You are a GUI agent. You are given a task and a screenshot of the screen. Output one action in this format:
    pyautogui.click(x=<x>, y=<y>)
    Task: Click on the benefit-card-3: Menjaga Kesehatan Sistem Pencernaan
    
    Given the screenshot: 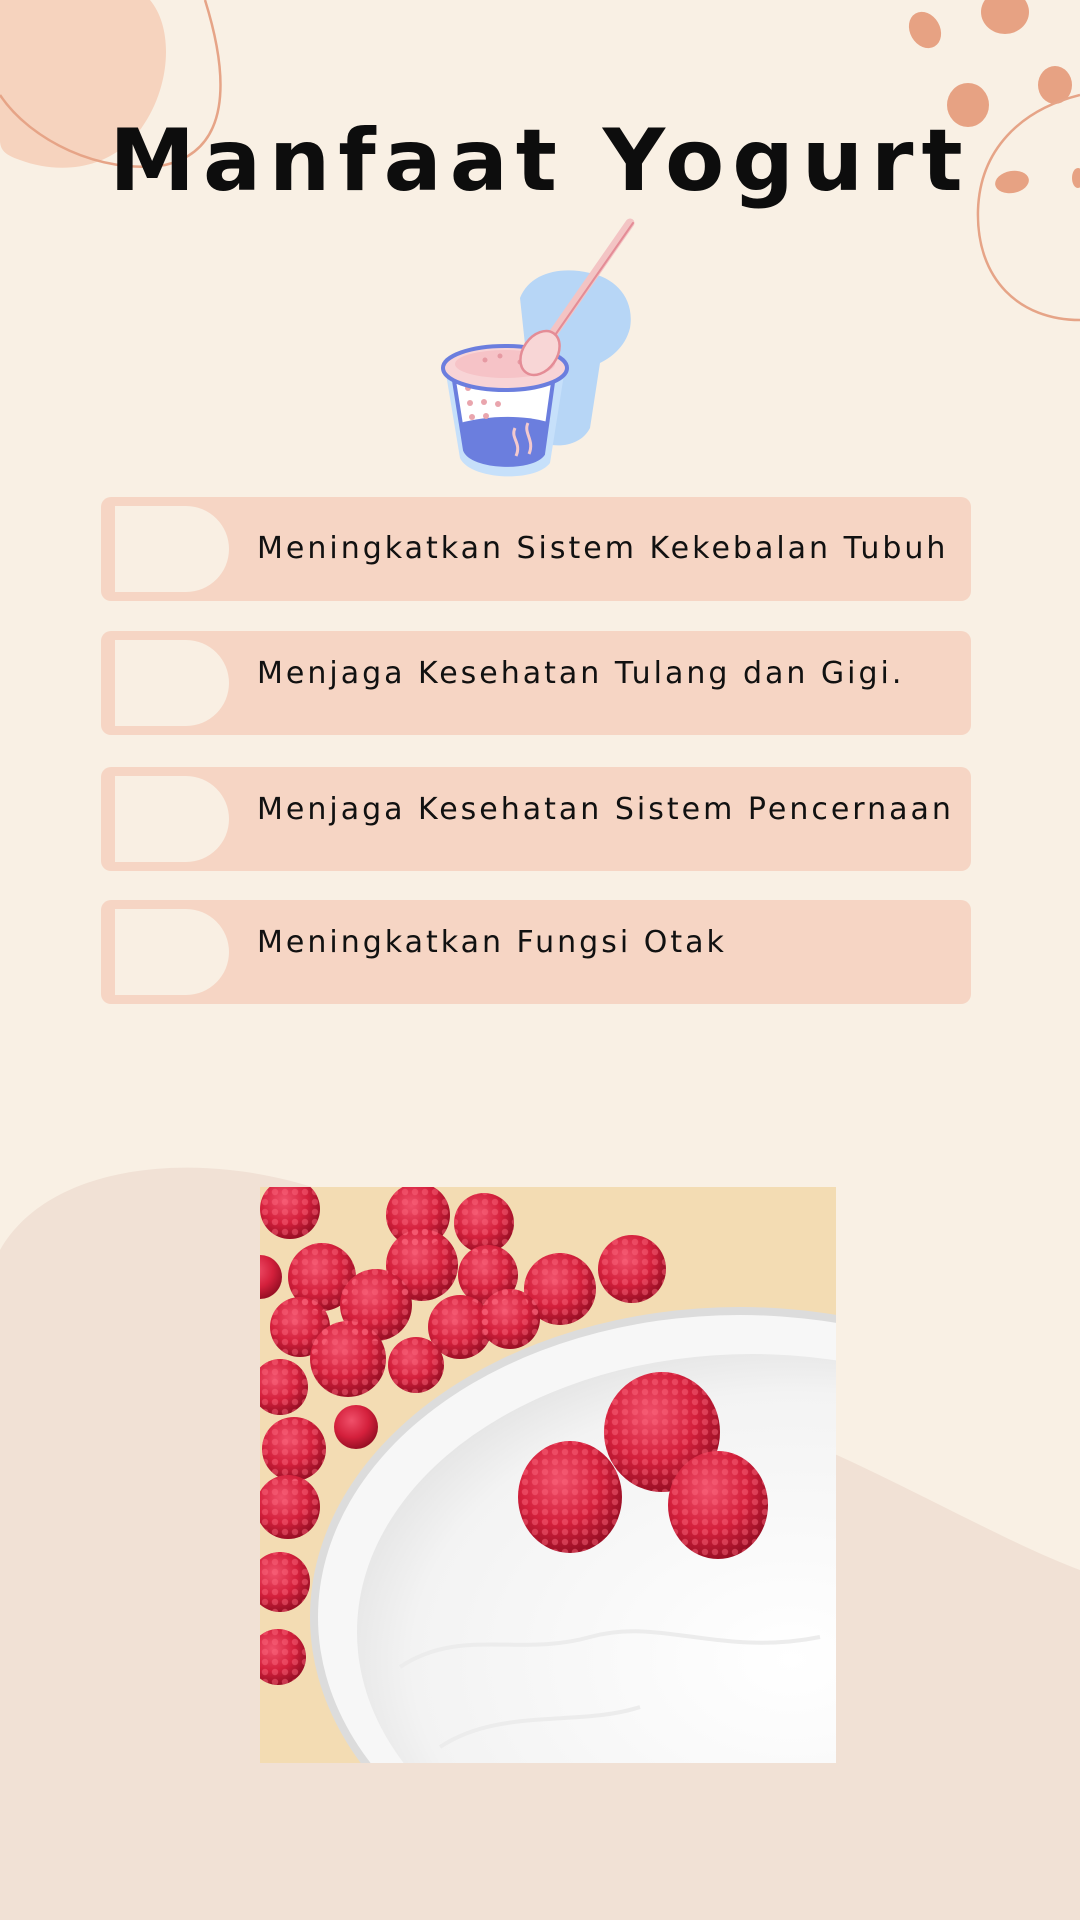 What is the action you would take?
    pyautogui.click(x=536, y=819)
    